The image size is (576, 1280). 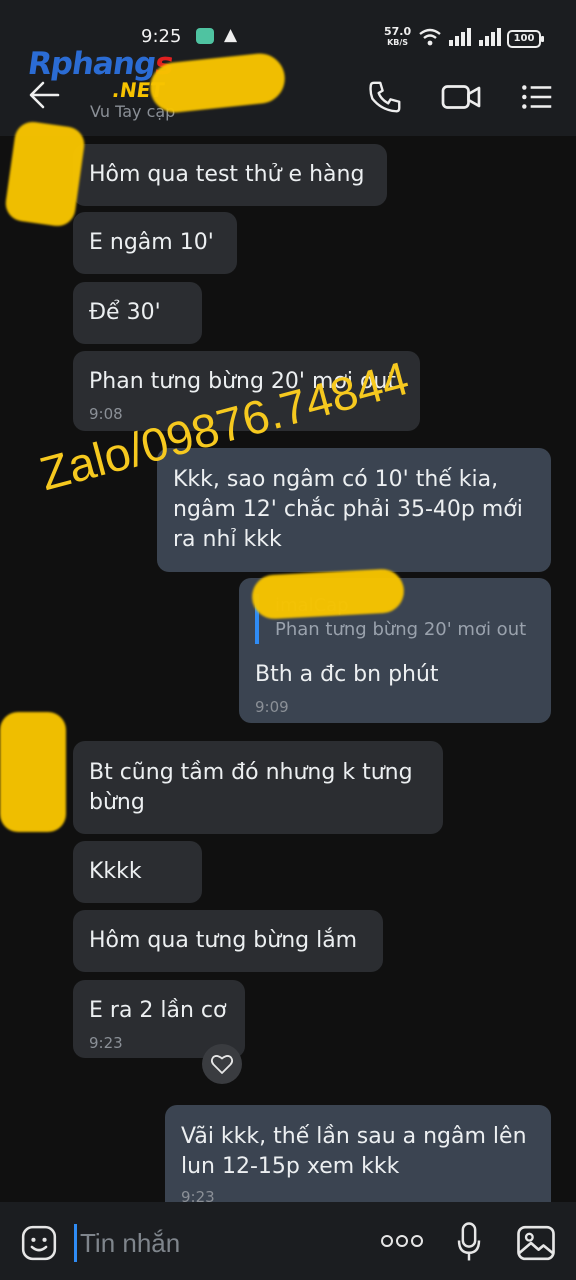 What do you see at coordinates (75, 1243) in the screenshot?
I see `text-caret` at bounding box center [75, 1243].